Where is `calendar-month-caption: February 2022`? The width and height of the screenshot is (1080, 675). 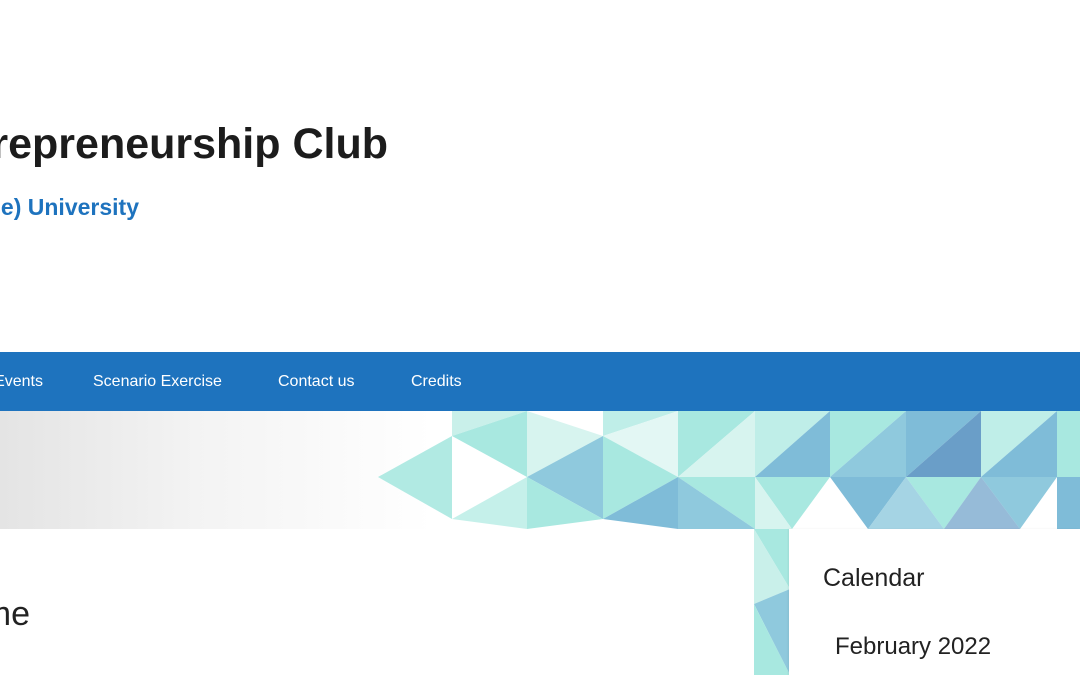
calendar-month-caption: February 2022 is located at coordinates (913, 646).